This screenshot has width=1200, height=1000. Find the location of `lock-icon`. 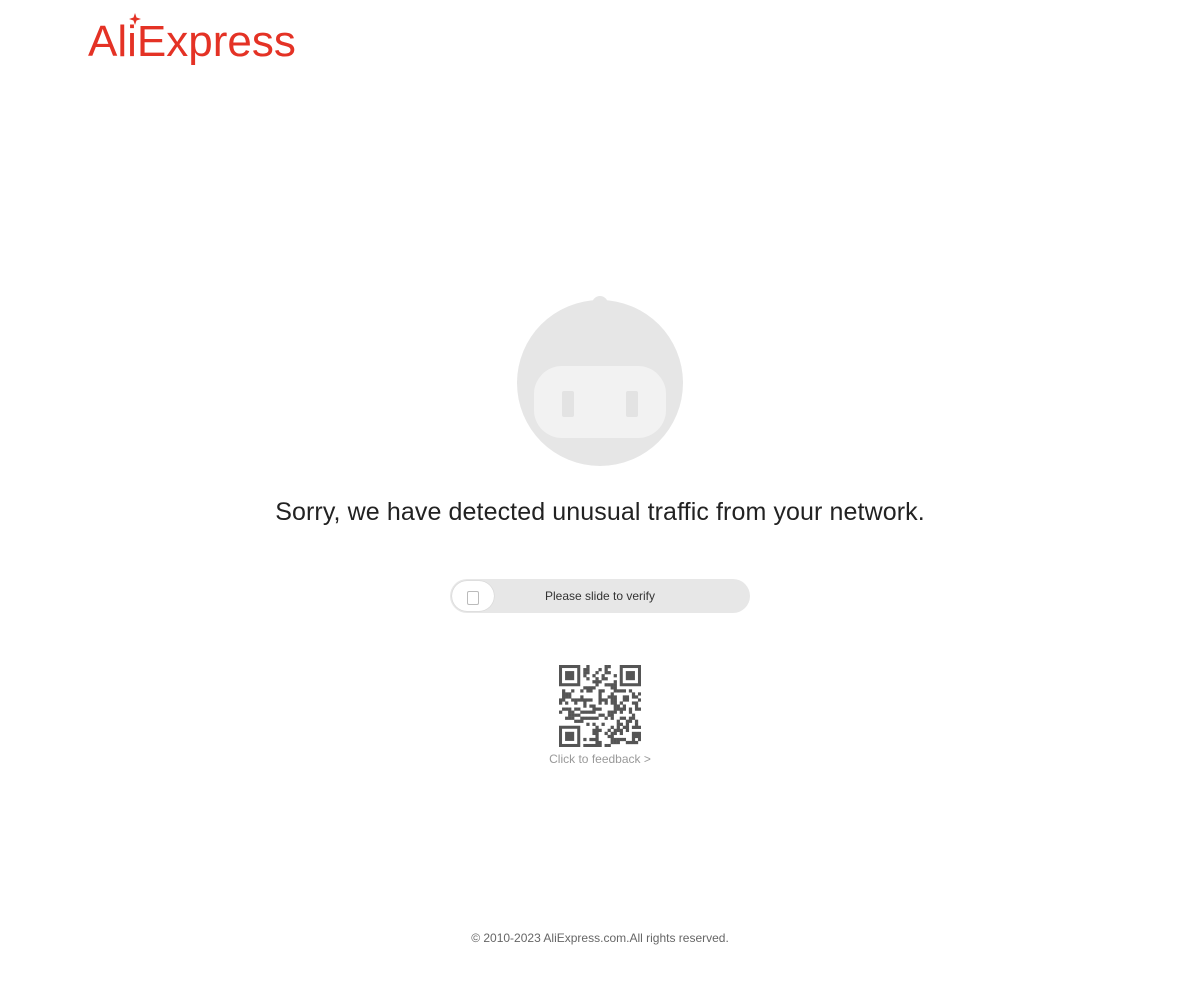

lock-icon is located at coordinates (473, 598).